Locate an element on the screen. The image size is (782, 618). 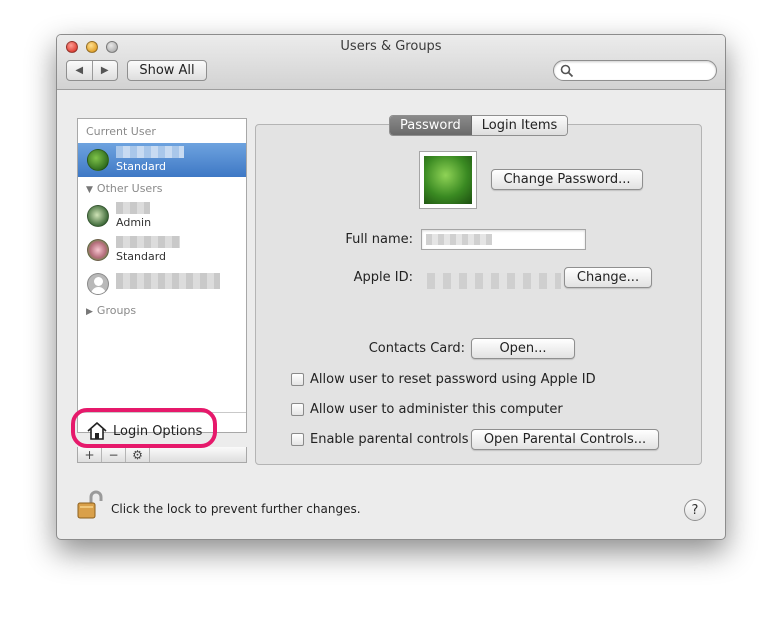
sidebar-toolbar: + − ⚙ is located at coordinates (162, 455).